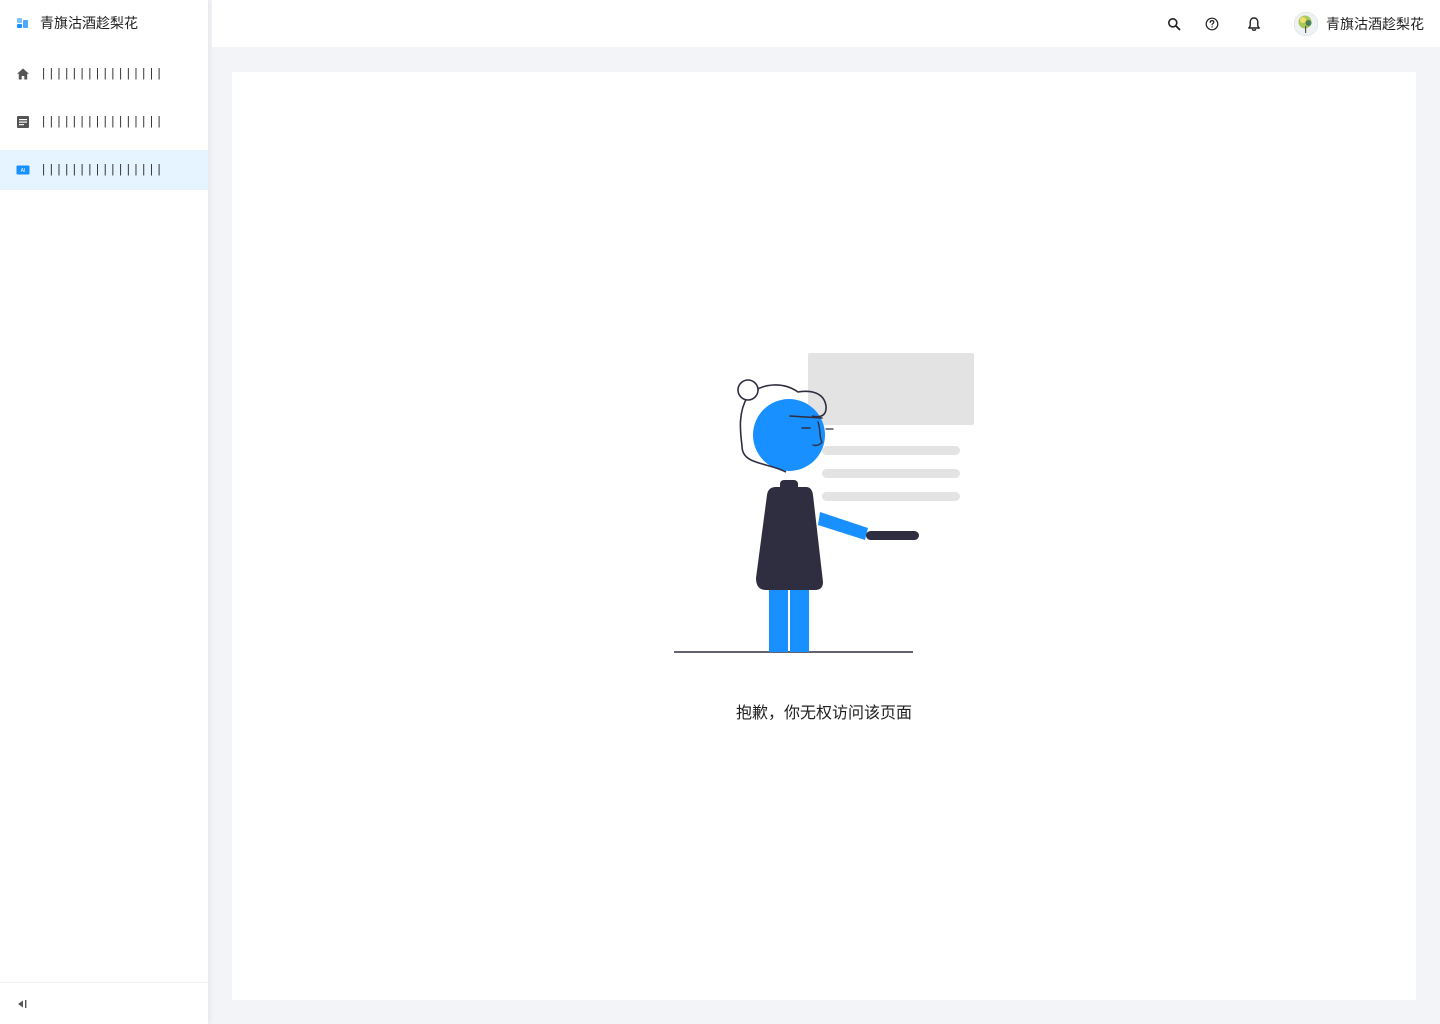 The image size is (1440, 1024). I want to click on search-icon, so click(1174, 24).